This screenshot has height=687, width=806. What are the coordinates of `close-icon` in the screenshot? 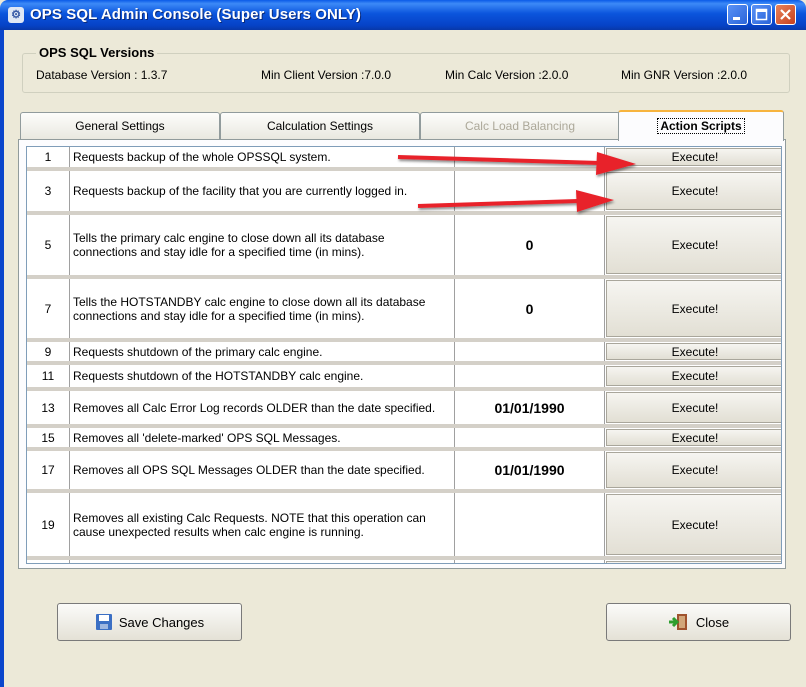 It's located at (785, 14).